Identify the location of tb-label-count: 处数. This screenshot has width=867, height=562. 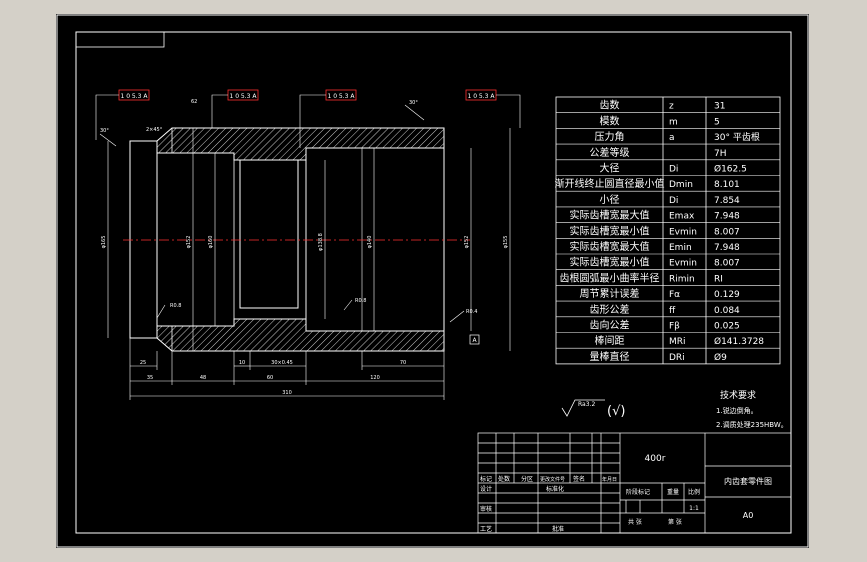
(504, 479).